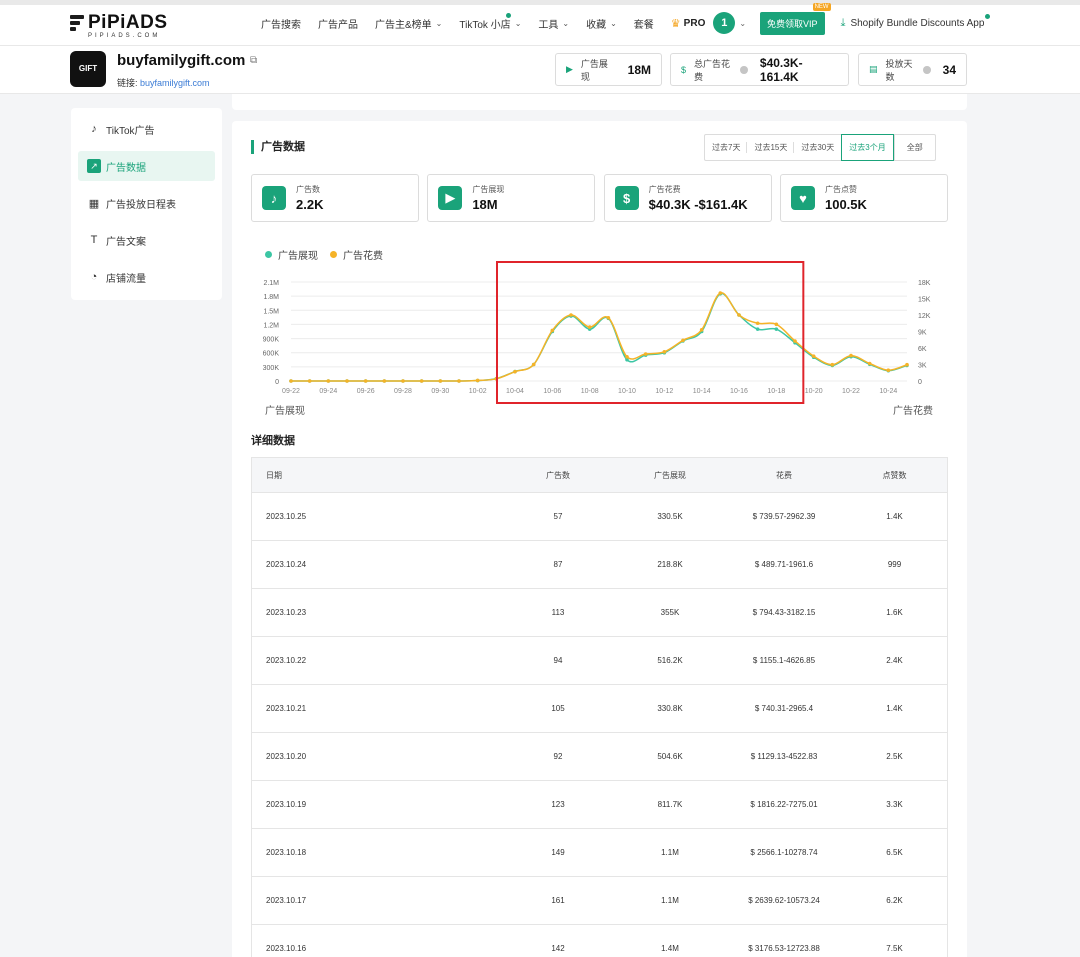 The height and width of the screenshot is (957, 1080). I want to click on sidebar-item-3: T 广告文案, so click(146, 240).